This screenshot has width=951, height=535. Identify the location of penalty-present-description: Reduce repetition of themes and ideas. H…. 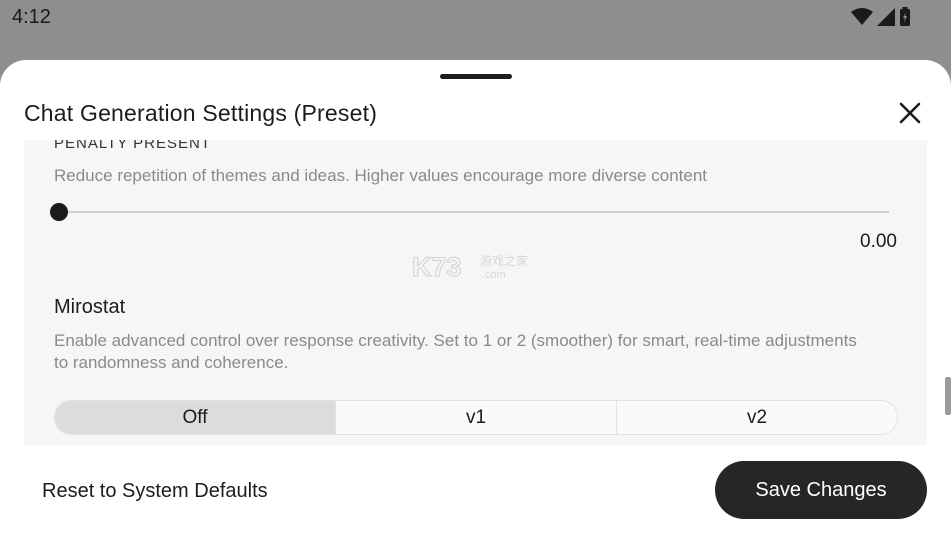
(380, 175).